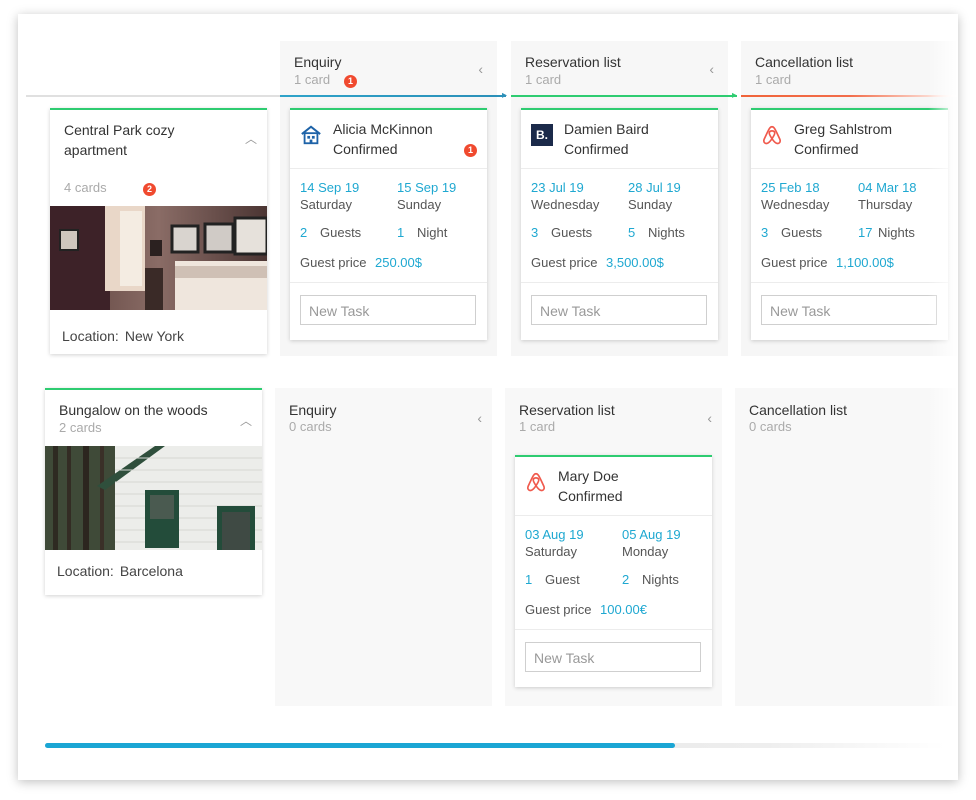 This screenshot has width=976, height=800. Describe the element at coordinates (304, 232) in the screenshot. I see `guests-count: 2` at that location.